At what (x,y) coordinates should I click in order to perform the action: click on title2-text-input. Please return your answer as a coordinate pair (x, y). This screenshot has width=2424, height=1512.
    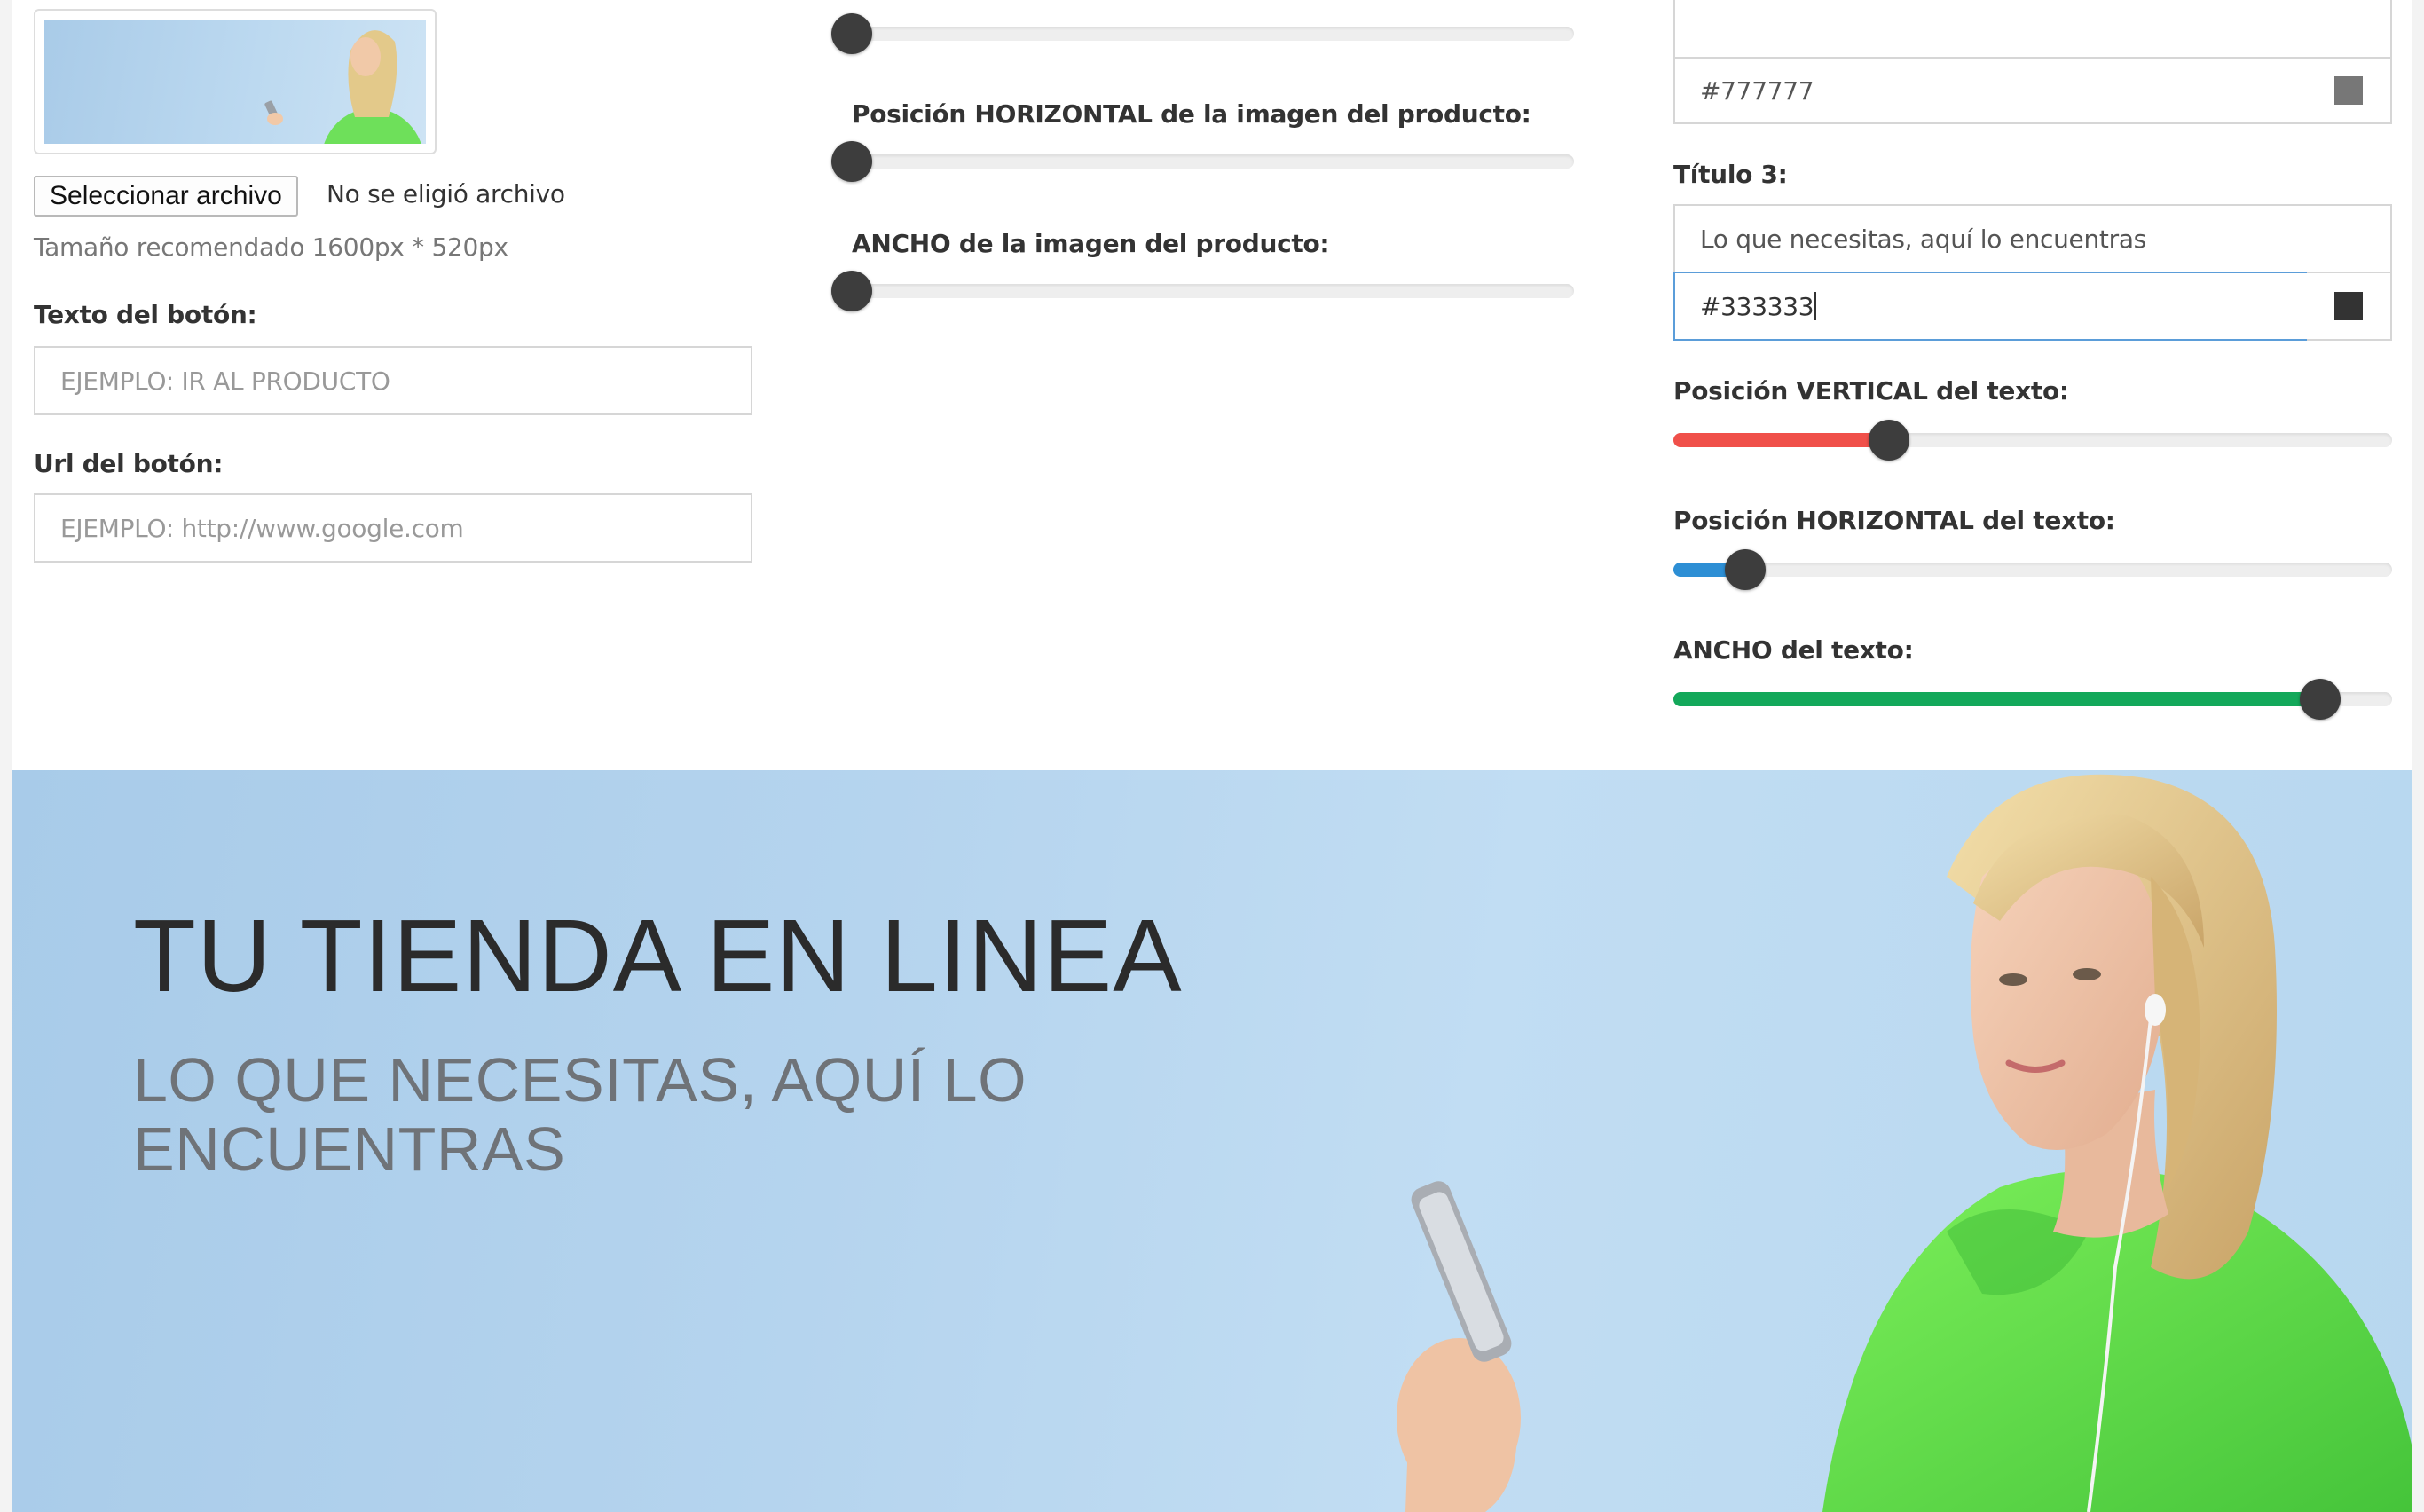
    Looking at the image, I should click on (2033, 30).